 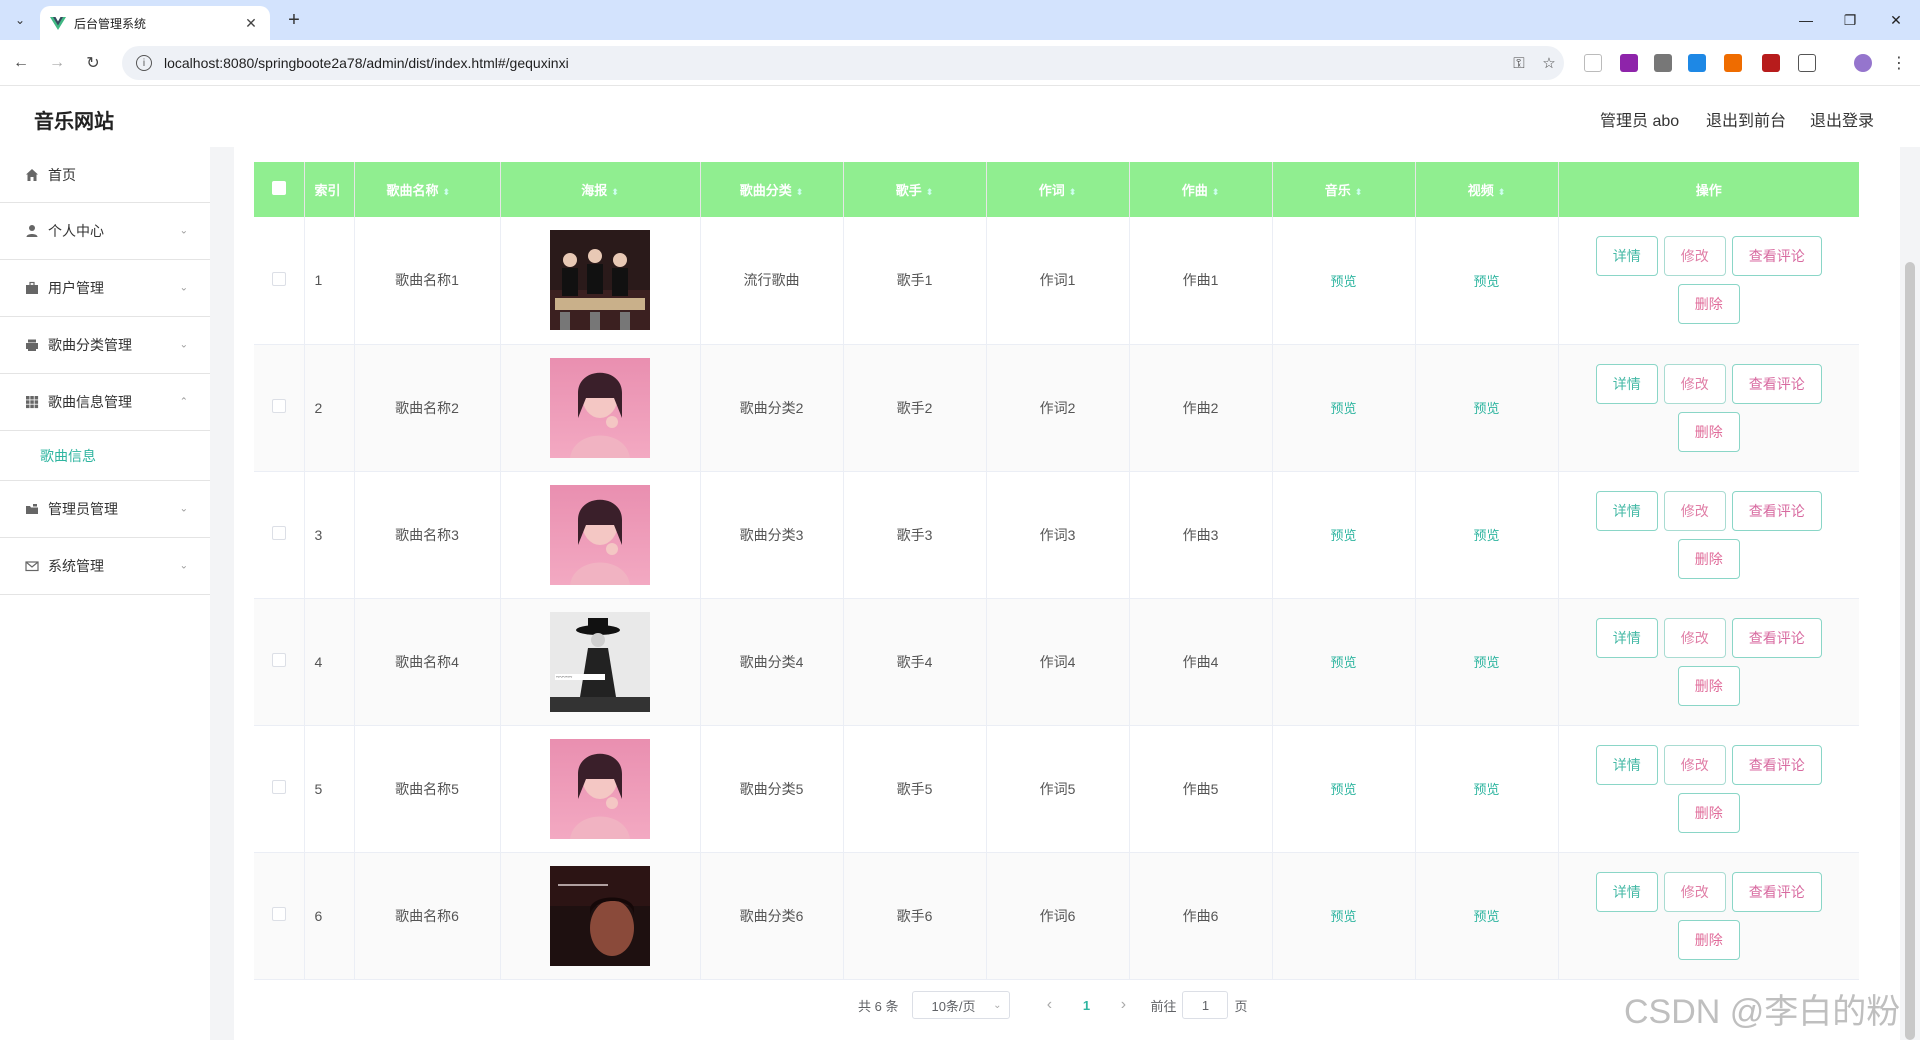 I want to click on exit-to-front-link: 退出到前台, so click(x=1746, y=119).